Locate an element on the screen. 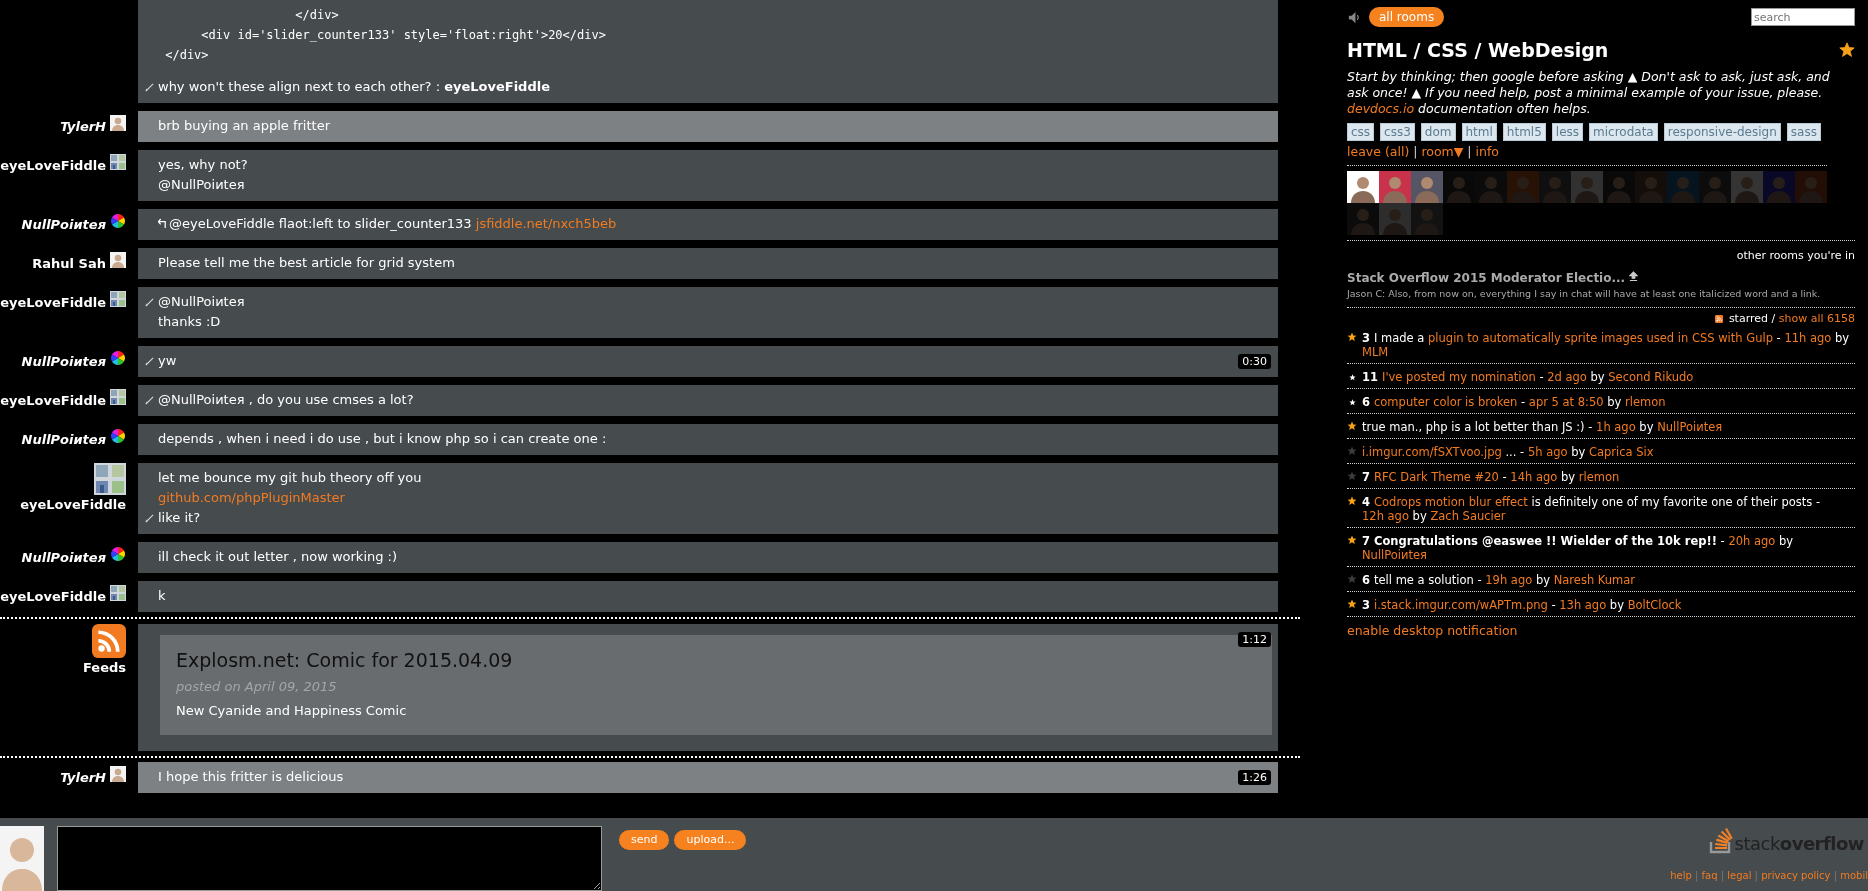  link: BoltClock is located at coordinates (1654, 605).